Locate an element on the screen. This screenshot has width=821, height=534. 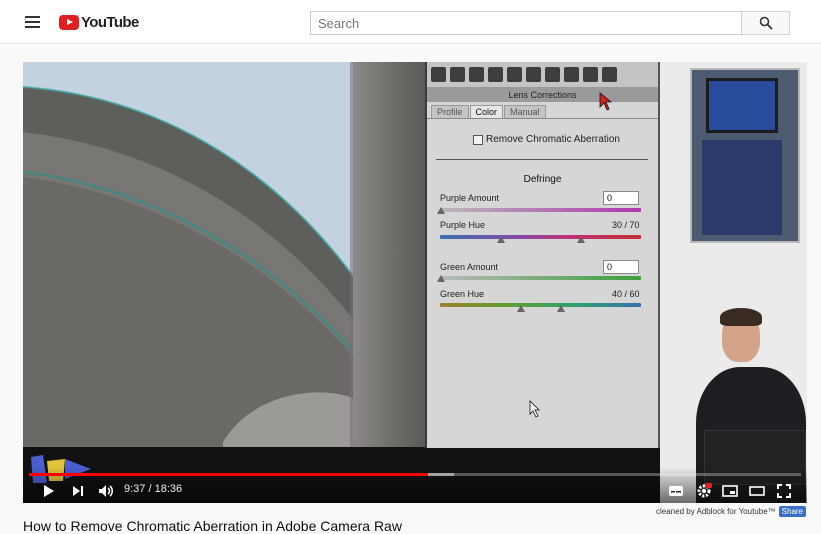
play-icon is located at coordinates (49, 491).